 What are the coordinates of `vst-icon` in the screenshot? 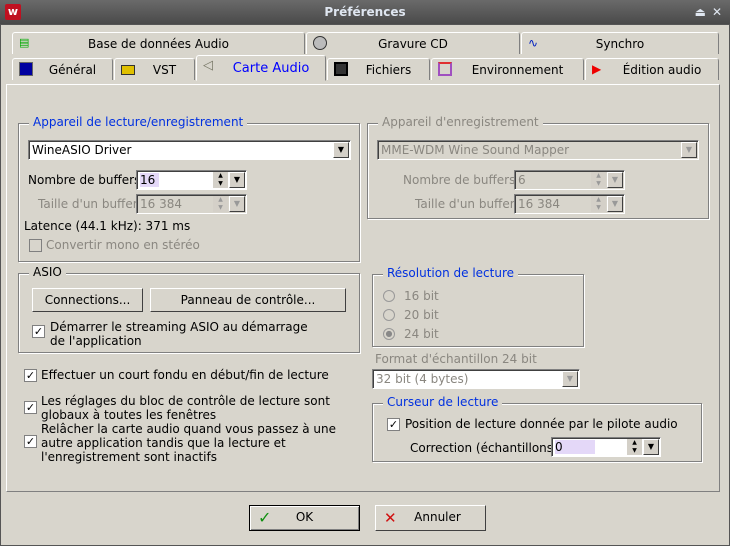 It's located at (128, 70).